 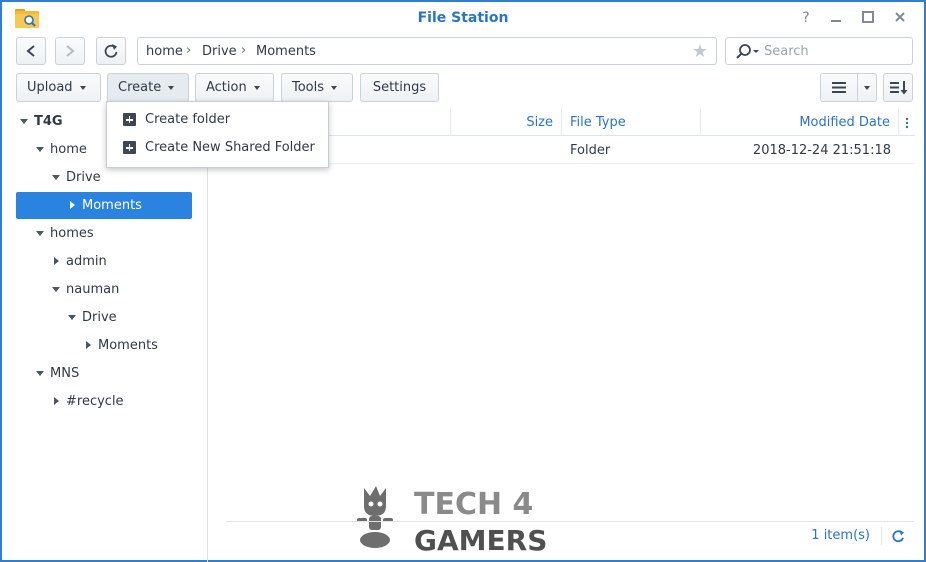 I want to click on upload-button: Upload, so click(x=58, y=87).